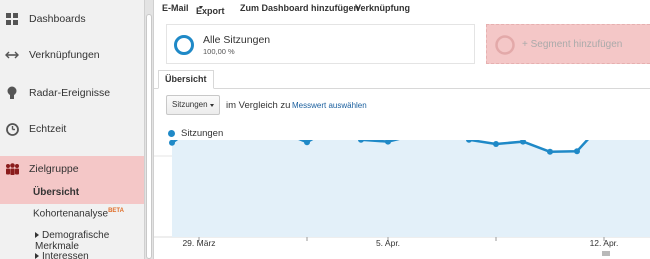 The image size is (650, 259). Describe the element at coordinates (572, 44) in the screenshot. I see `add-segment-label: + Segment hinzufügen` at that location.